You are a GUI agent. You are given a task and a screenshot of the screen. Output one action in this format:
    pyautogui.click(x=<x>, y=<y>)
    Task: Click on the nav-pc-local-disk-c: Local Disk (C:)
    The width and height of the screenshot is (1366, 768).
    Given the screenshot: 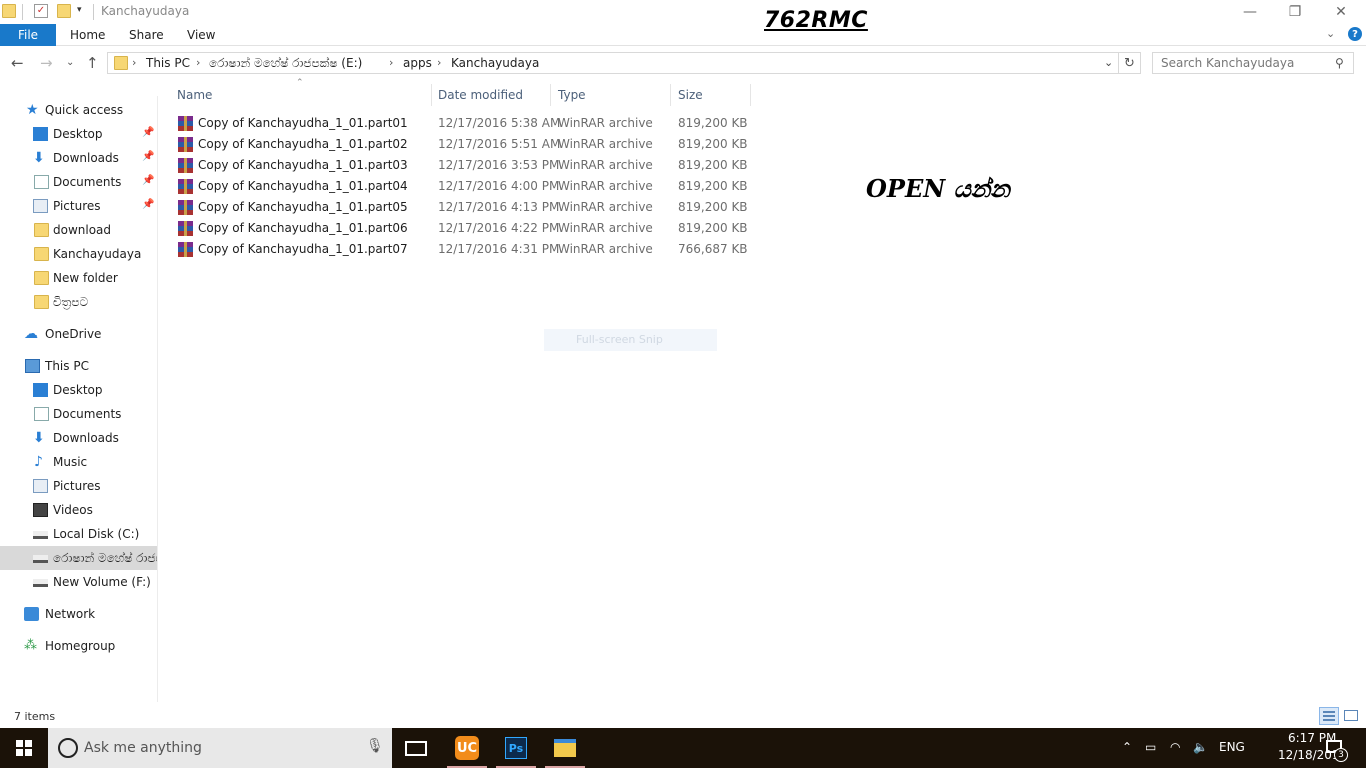 What is the action you would take?
    pyautogui.click(x=78, y=534)
    